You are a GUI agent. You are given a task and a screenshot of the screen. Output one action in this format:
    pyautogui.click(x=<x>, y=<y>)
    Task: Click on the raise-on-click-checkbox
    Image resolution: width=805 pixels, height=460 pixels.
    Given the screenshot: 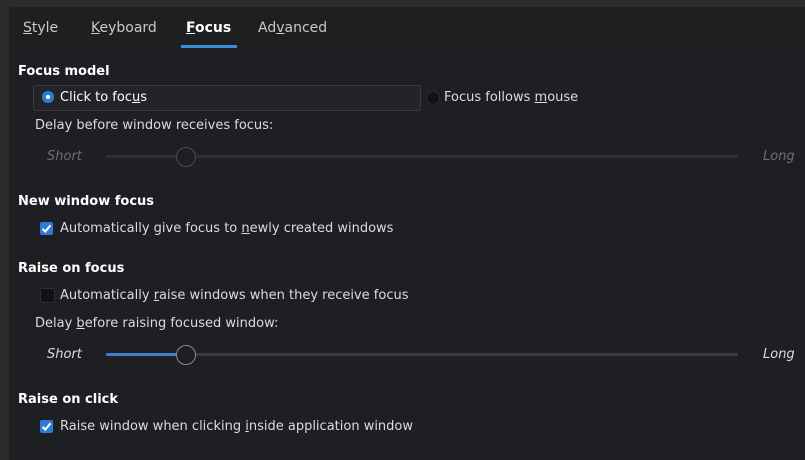 What is the action you would take?
    pyautogui.click(x=46, y=426)
    